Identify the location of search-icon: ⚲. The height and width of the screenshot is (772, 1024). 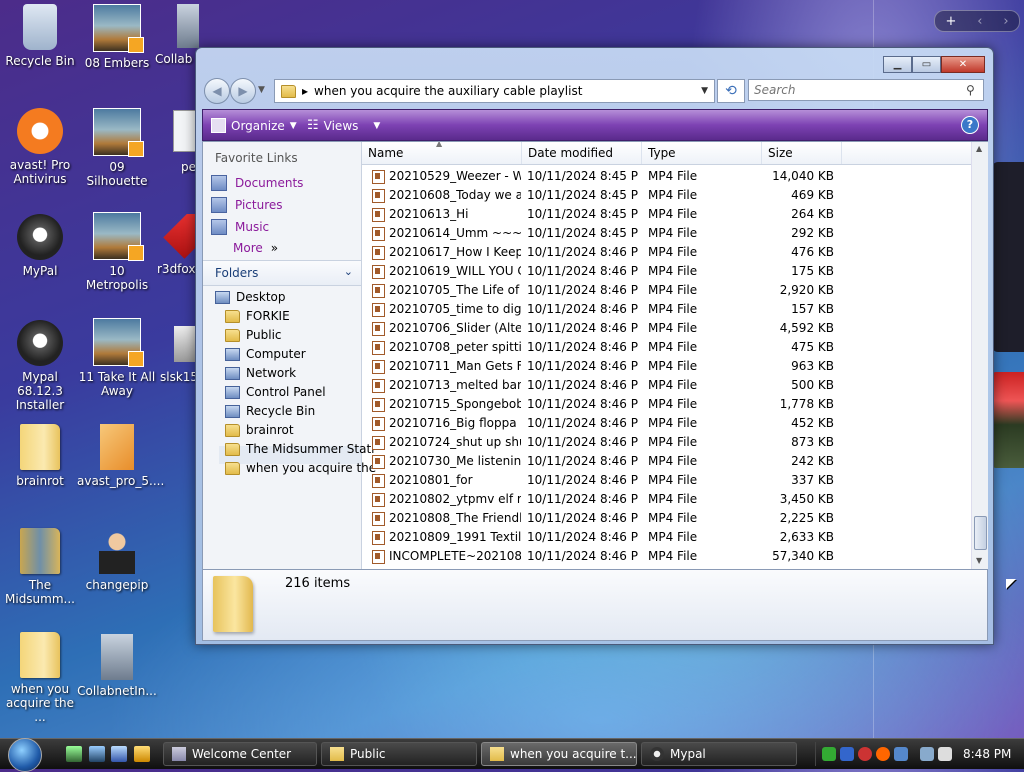
(970, 90).